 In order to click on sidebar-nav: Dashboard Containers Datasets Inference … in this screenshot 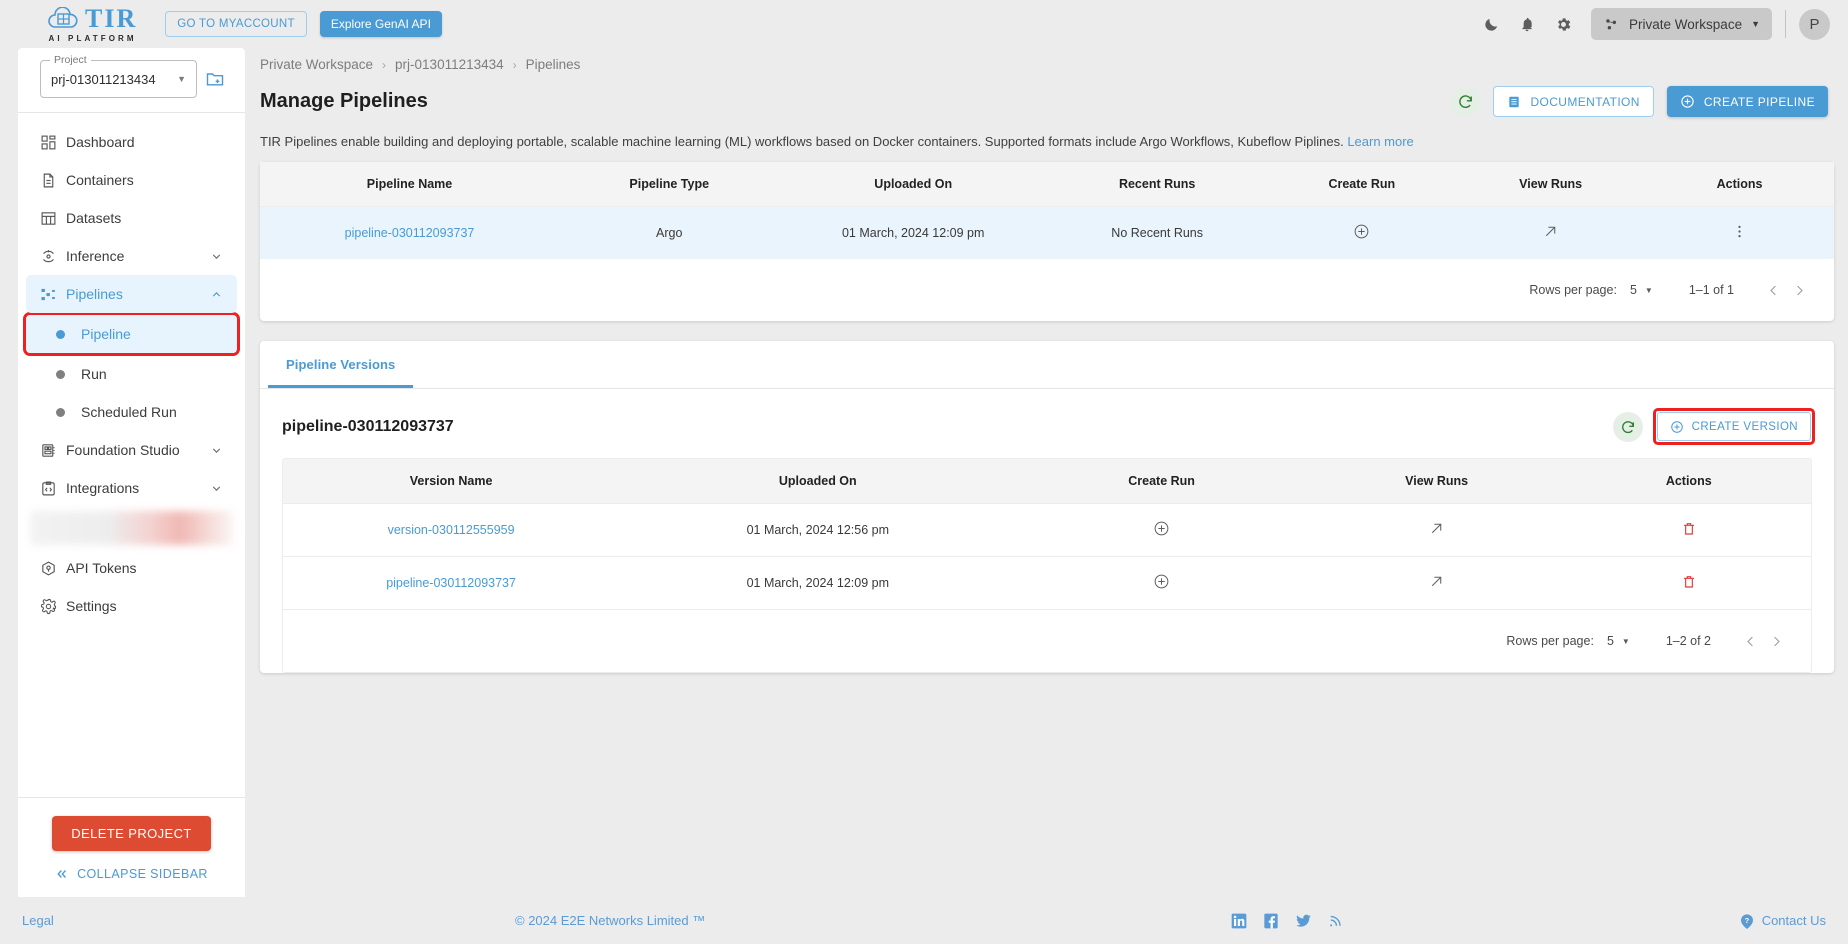, I will do `click(131, 369)`.